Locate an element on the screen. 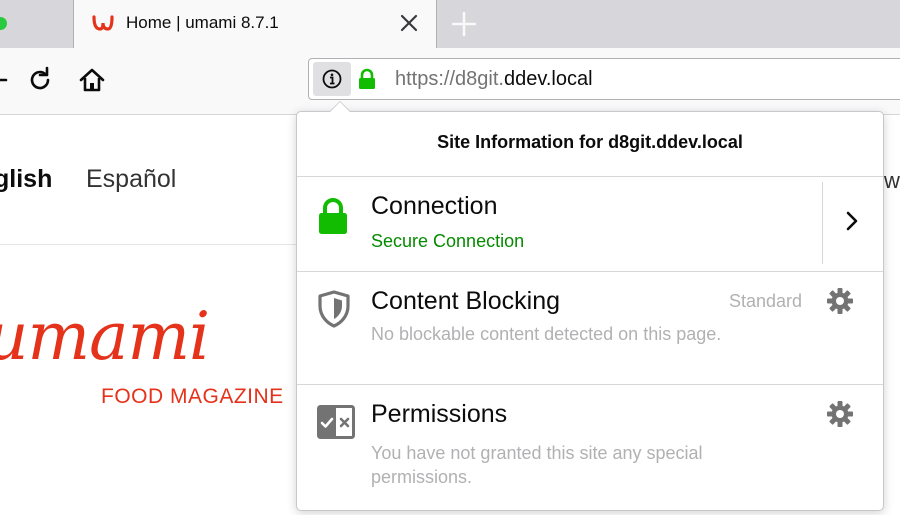  back-arrow-icon is located at coordinates (4, 80).